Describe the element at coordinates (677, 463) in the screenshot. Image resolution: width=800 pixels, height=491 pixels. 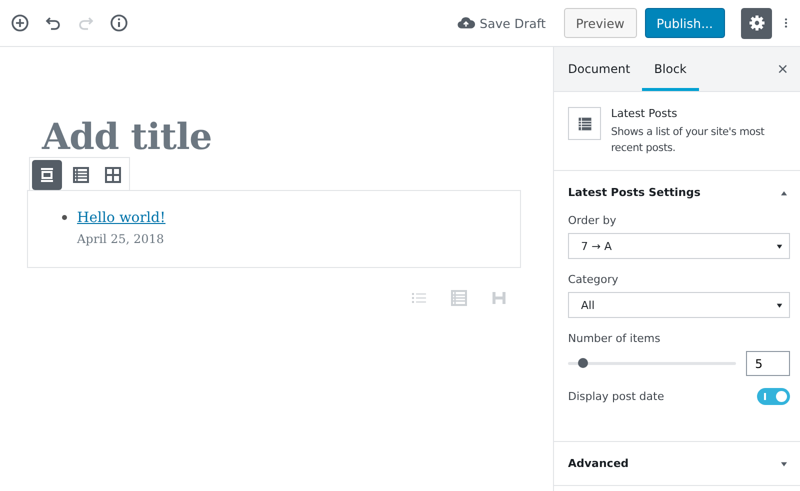
I see `panel-header: Advanced` at that location.